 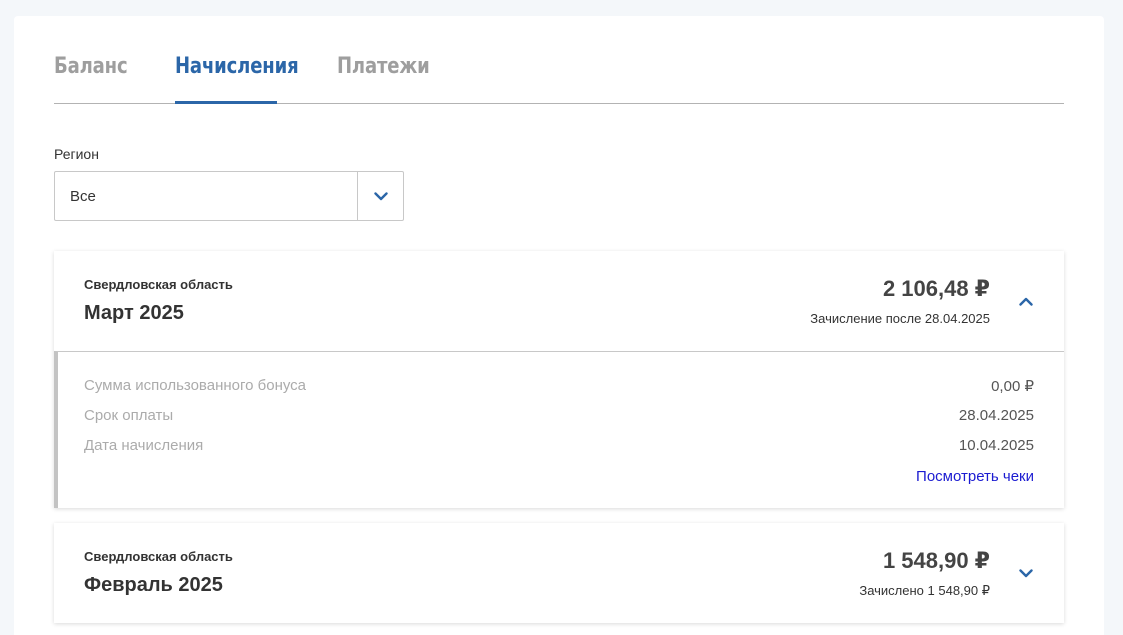 I want to click on active-tab-indicator, so click(x=226, y=102).